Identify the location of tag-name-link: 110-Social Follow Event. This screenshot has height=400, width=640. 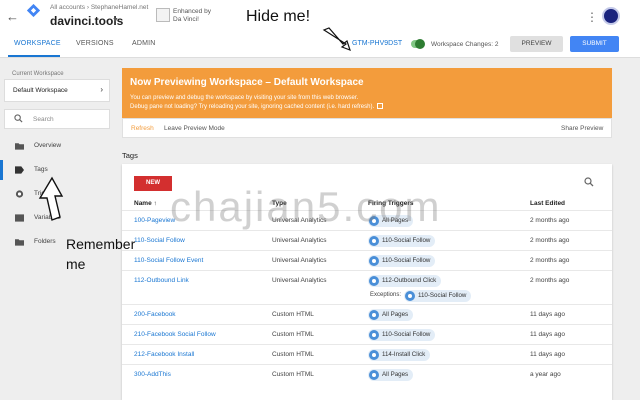
(168, 260).